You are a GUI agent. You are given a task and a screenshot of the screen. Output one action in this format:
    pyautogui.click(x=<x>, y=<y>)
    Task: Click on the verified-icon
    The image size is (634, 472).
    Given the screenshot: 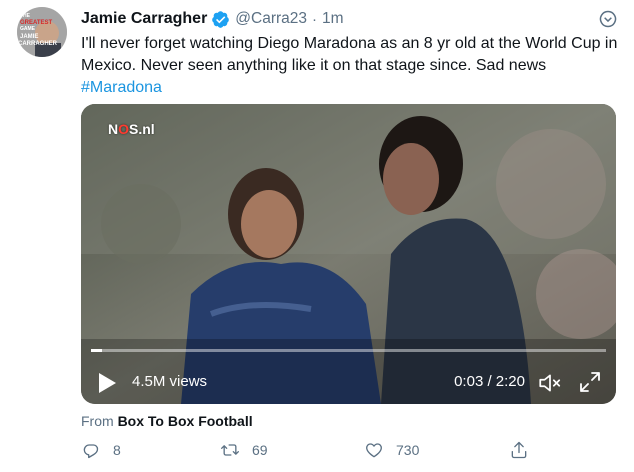 What is the action you would take?
    pyautogui.click(x=220, y=19)
    